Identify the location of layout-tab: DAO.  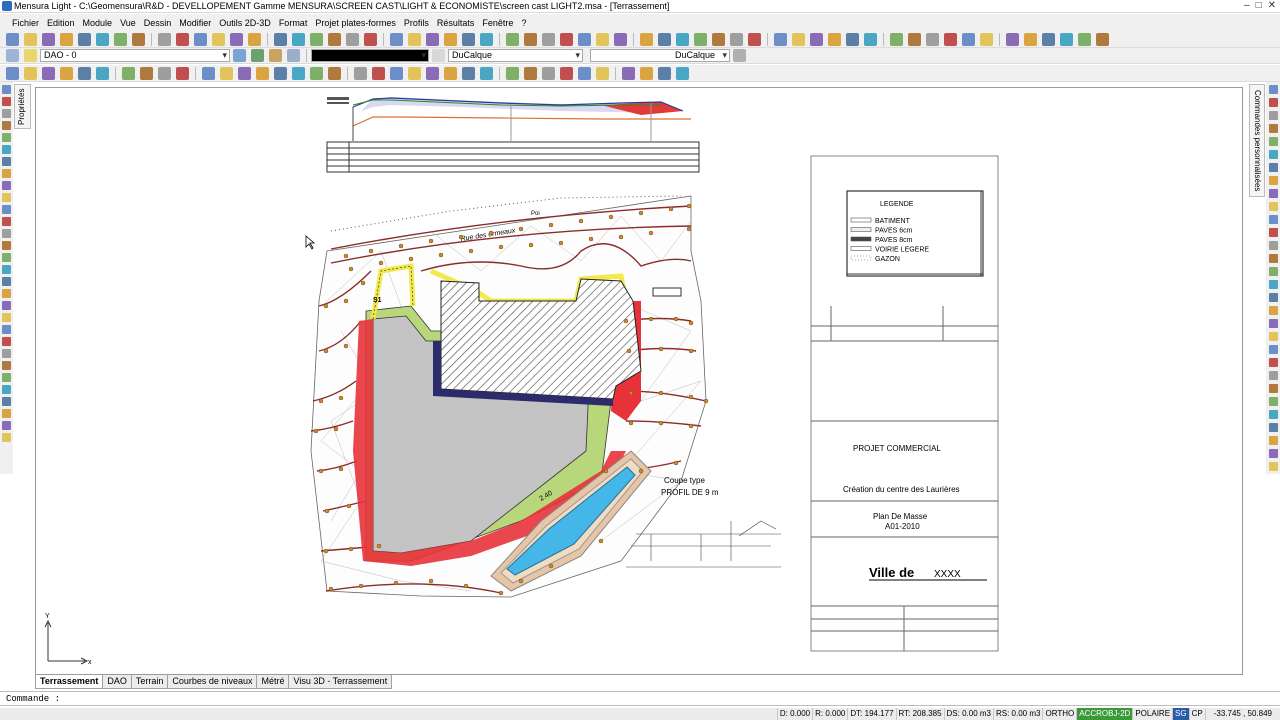
(117, 682).